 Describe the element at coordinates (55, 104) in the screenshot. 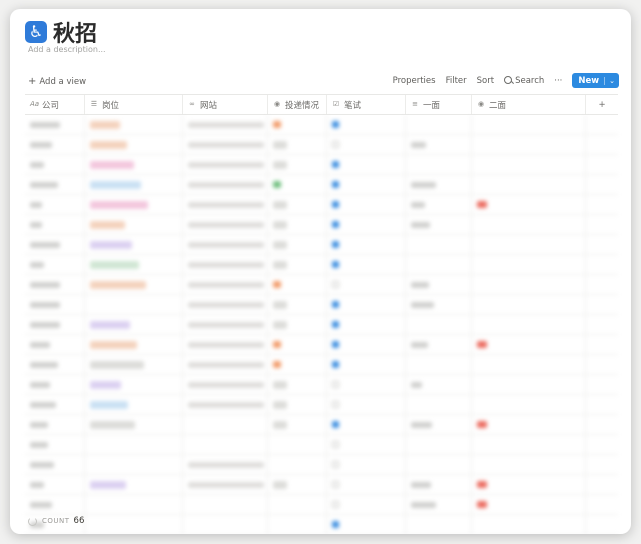

I see `column-header-company: Aa 公司` at that location.